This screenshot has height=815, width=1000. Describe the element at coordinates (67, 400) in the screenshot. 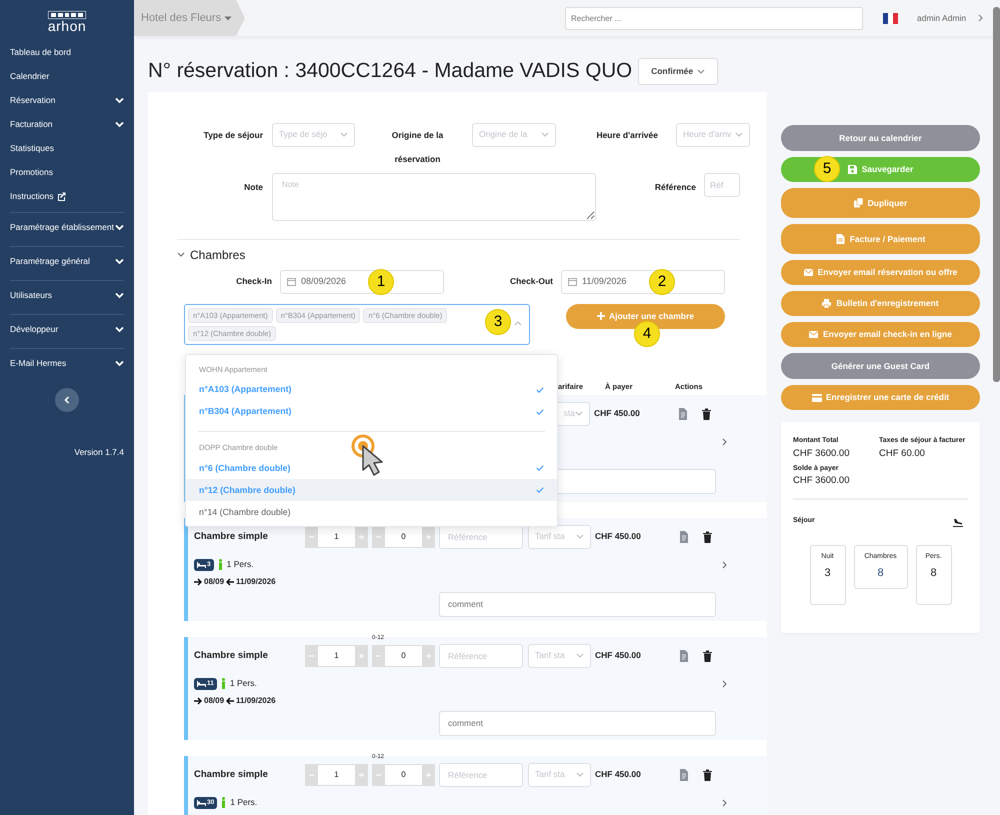

I see `collapse-button` at that location.